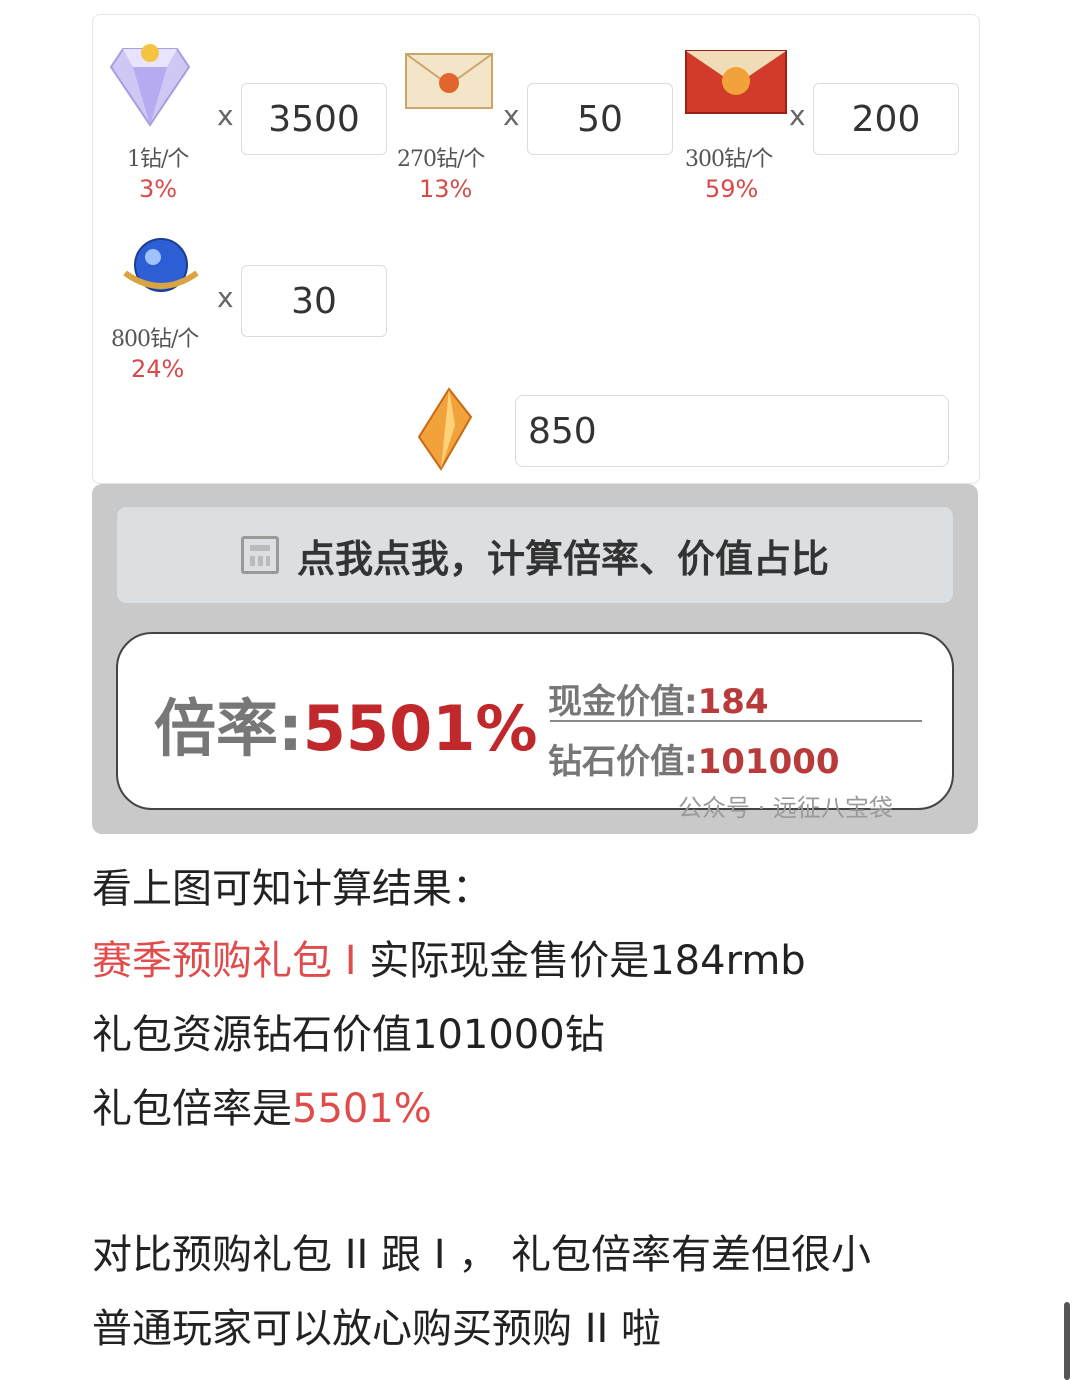 The height and width of the screenshot is (1380, 1080). I want to click on article-line-2: 赛季预购礼包 I 实际现金售价是184rmb, so click(449, 957).